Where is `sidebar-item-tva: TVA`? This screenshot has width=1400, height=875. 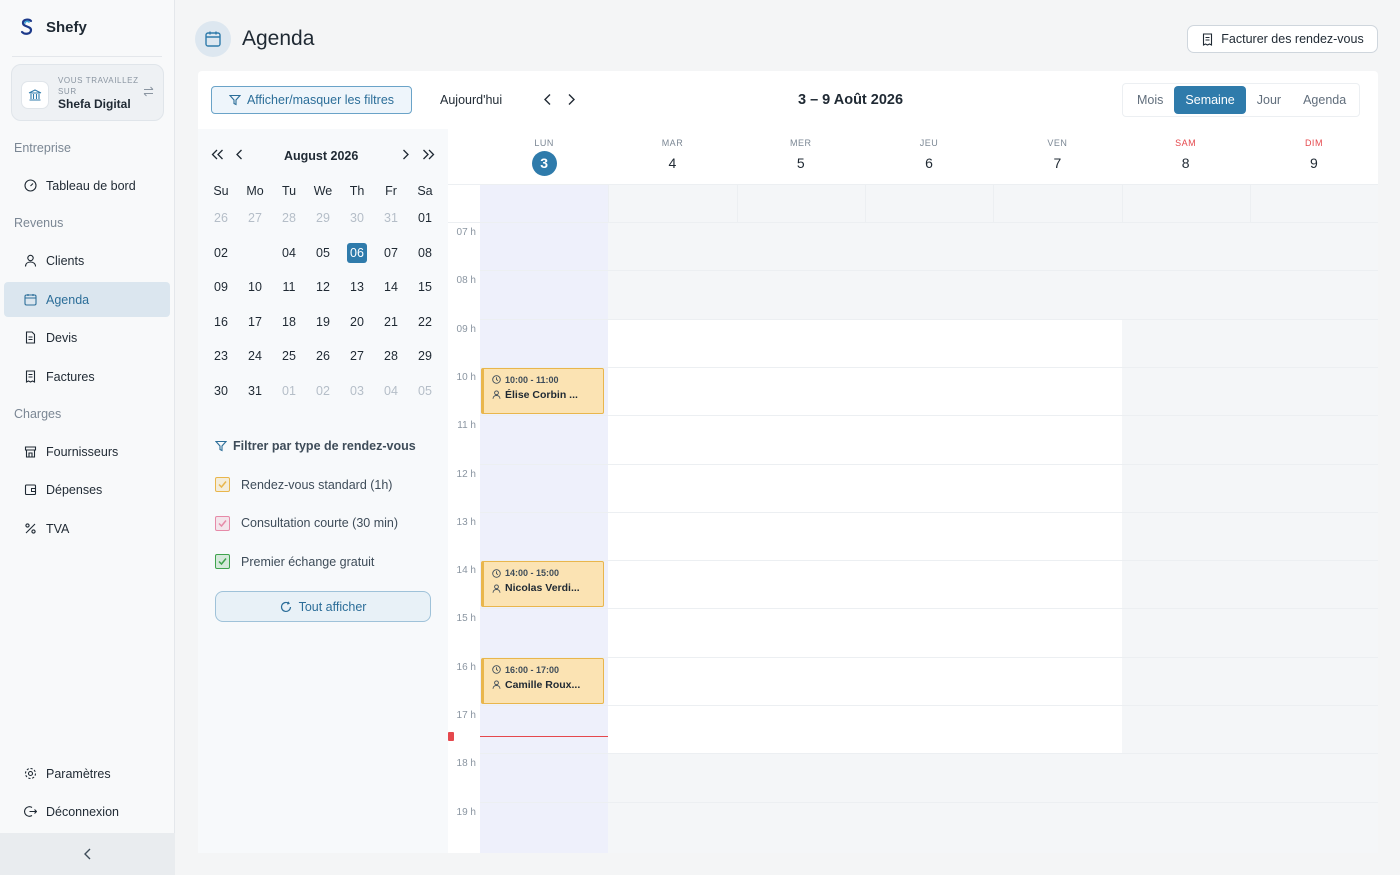
sidebar-item-tva: TVA is located at coordinates (87, 528).